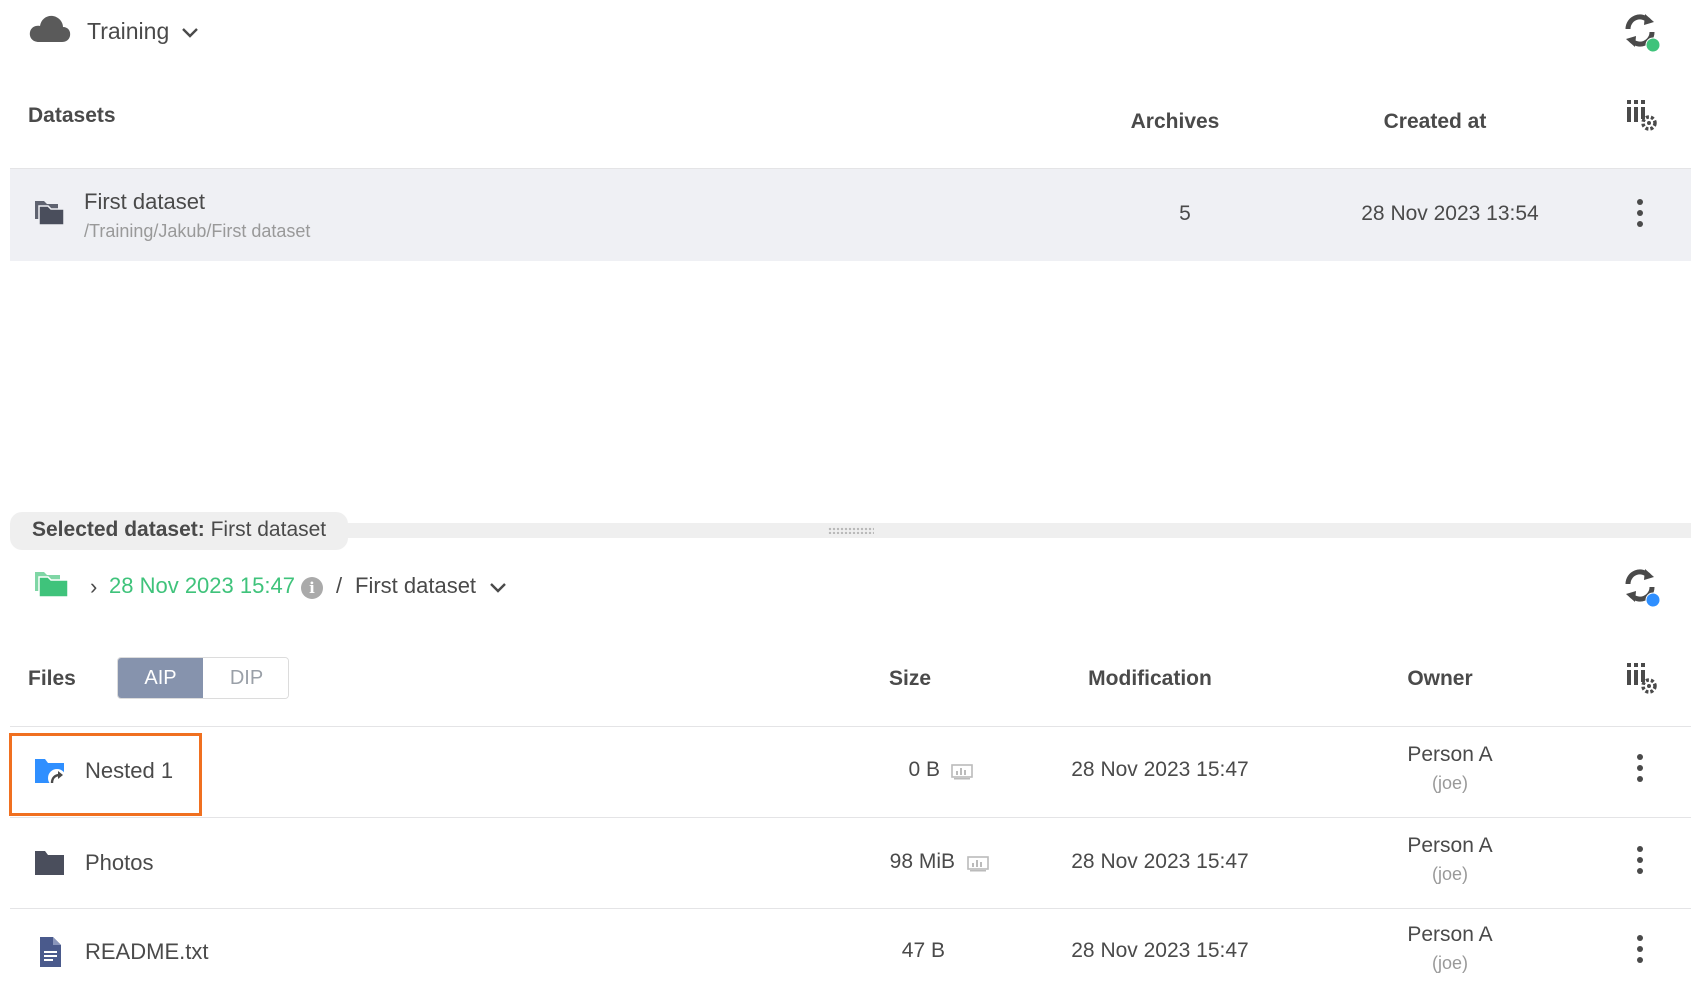  What do you see at coordinates (845, 32) in the screenshot?
I see `top-bar: Training` at bounding box center [845, 32].